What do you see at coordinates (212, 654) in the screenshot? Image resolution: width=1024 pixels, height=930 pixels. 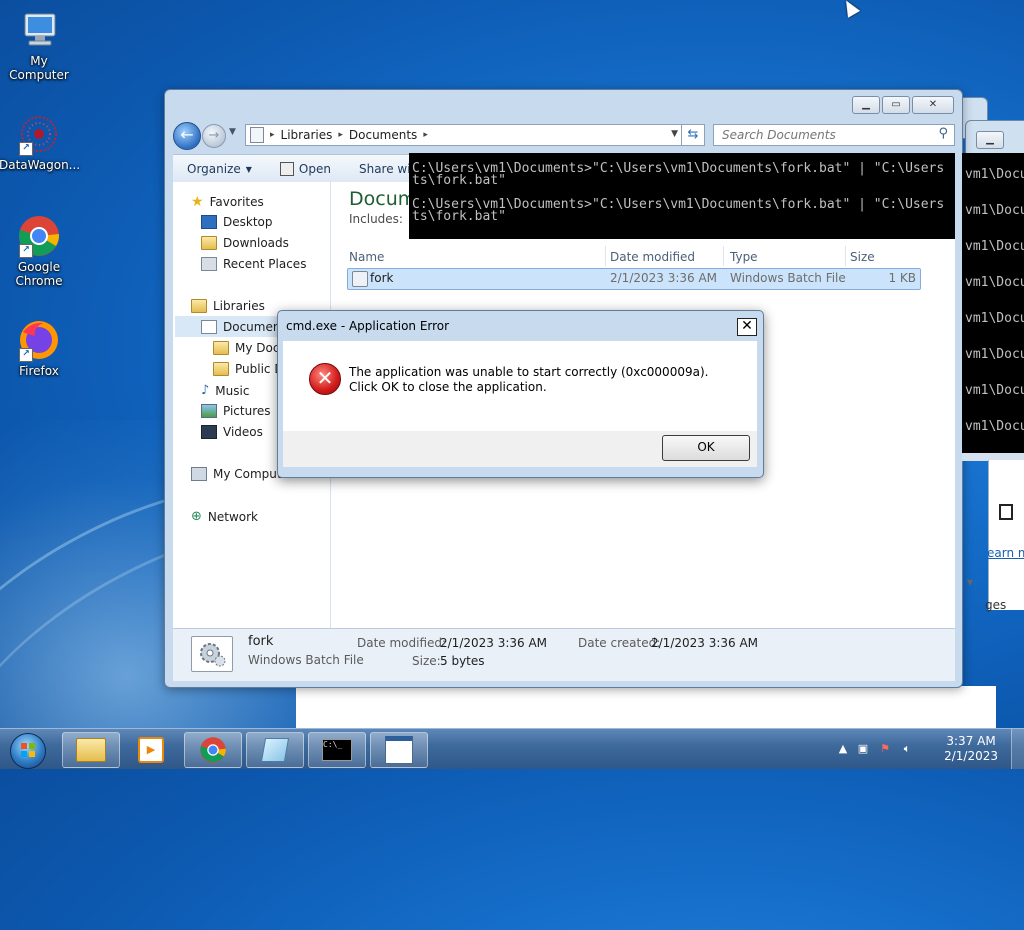 I see `file-thumbnail-icon` at bounding box center [212, 654].